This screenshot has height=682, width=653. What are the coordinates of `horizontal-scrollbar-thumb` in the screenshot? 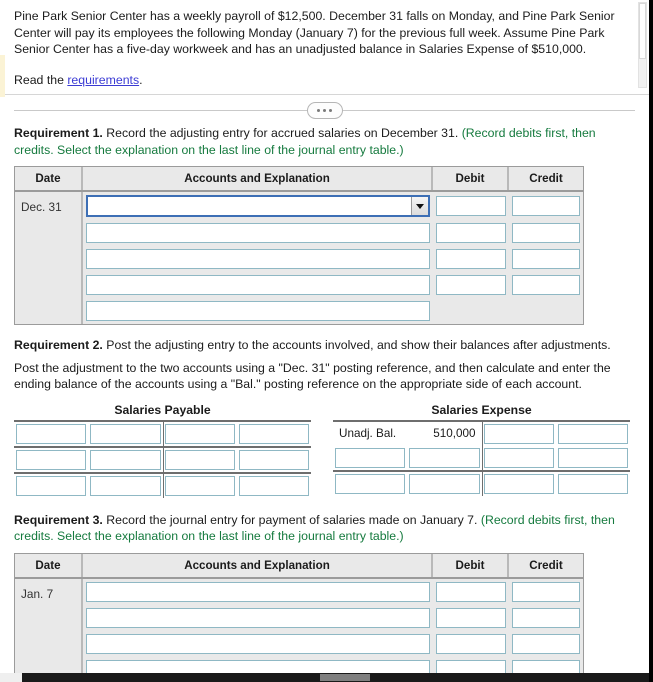 It's located at (345, 677).